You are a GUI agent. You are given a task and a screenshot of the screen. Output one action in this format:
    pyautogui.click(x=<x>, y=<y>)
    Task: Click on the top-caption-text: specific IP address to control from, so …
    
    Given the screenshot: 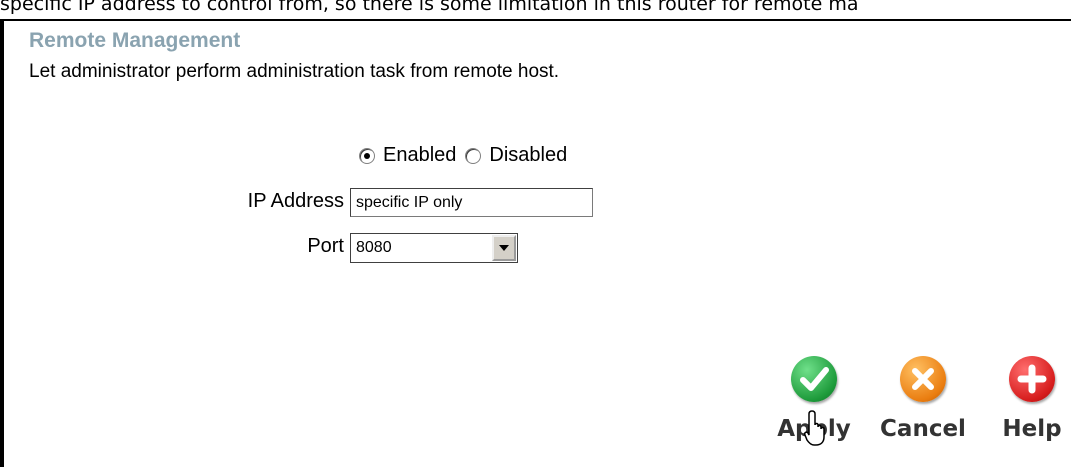 What is the action you would take?
    pyautogui.click(x=429, y=7)
    